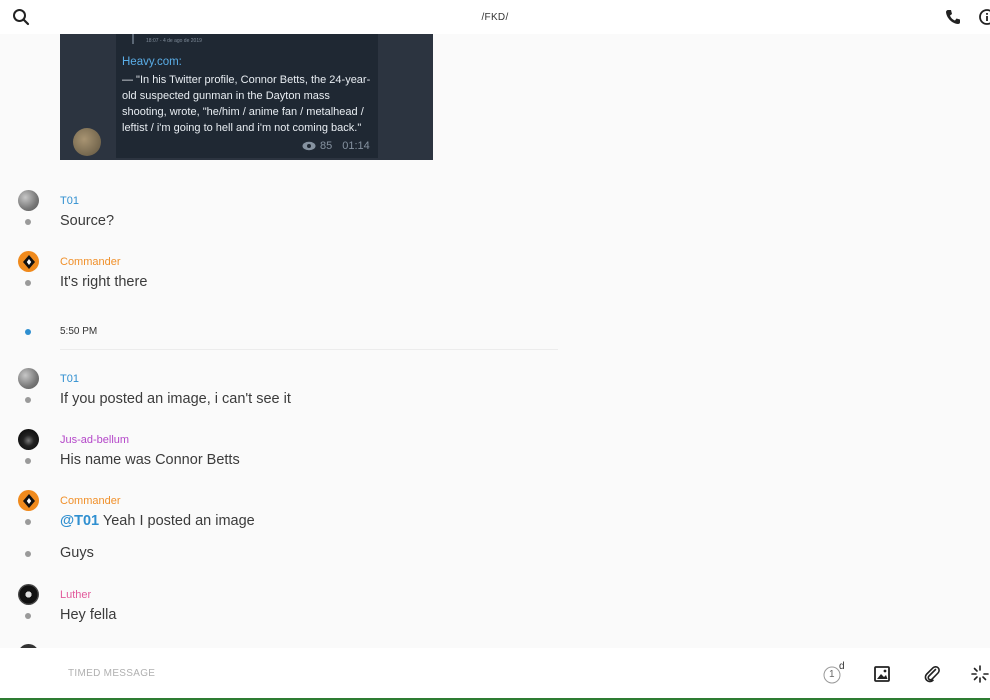  I want to click on message-text: @T01 Yeah I posted an image, so click(157, 521).